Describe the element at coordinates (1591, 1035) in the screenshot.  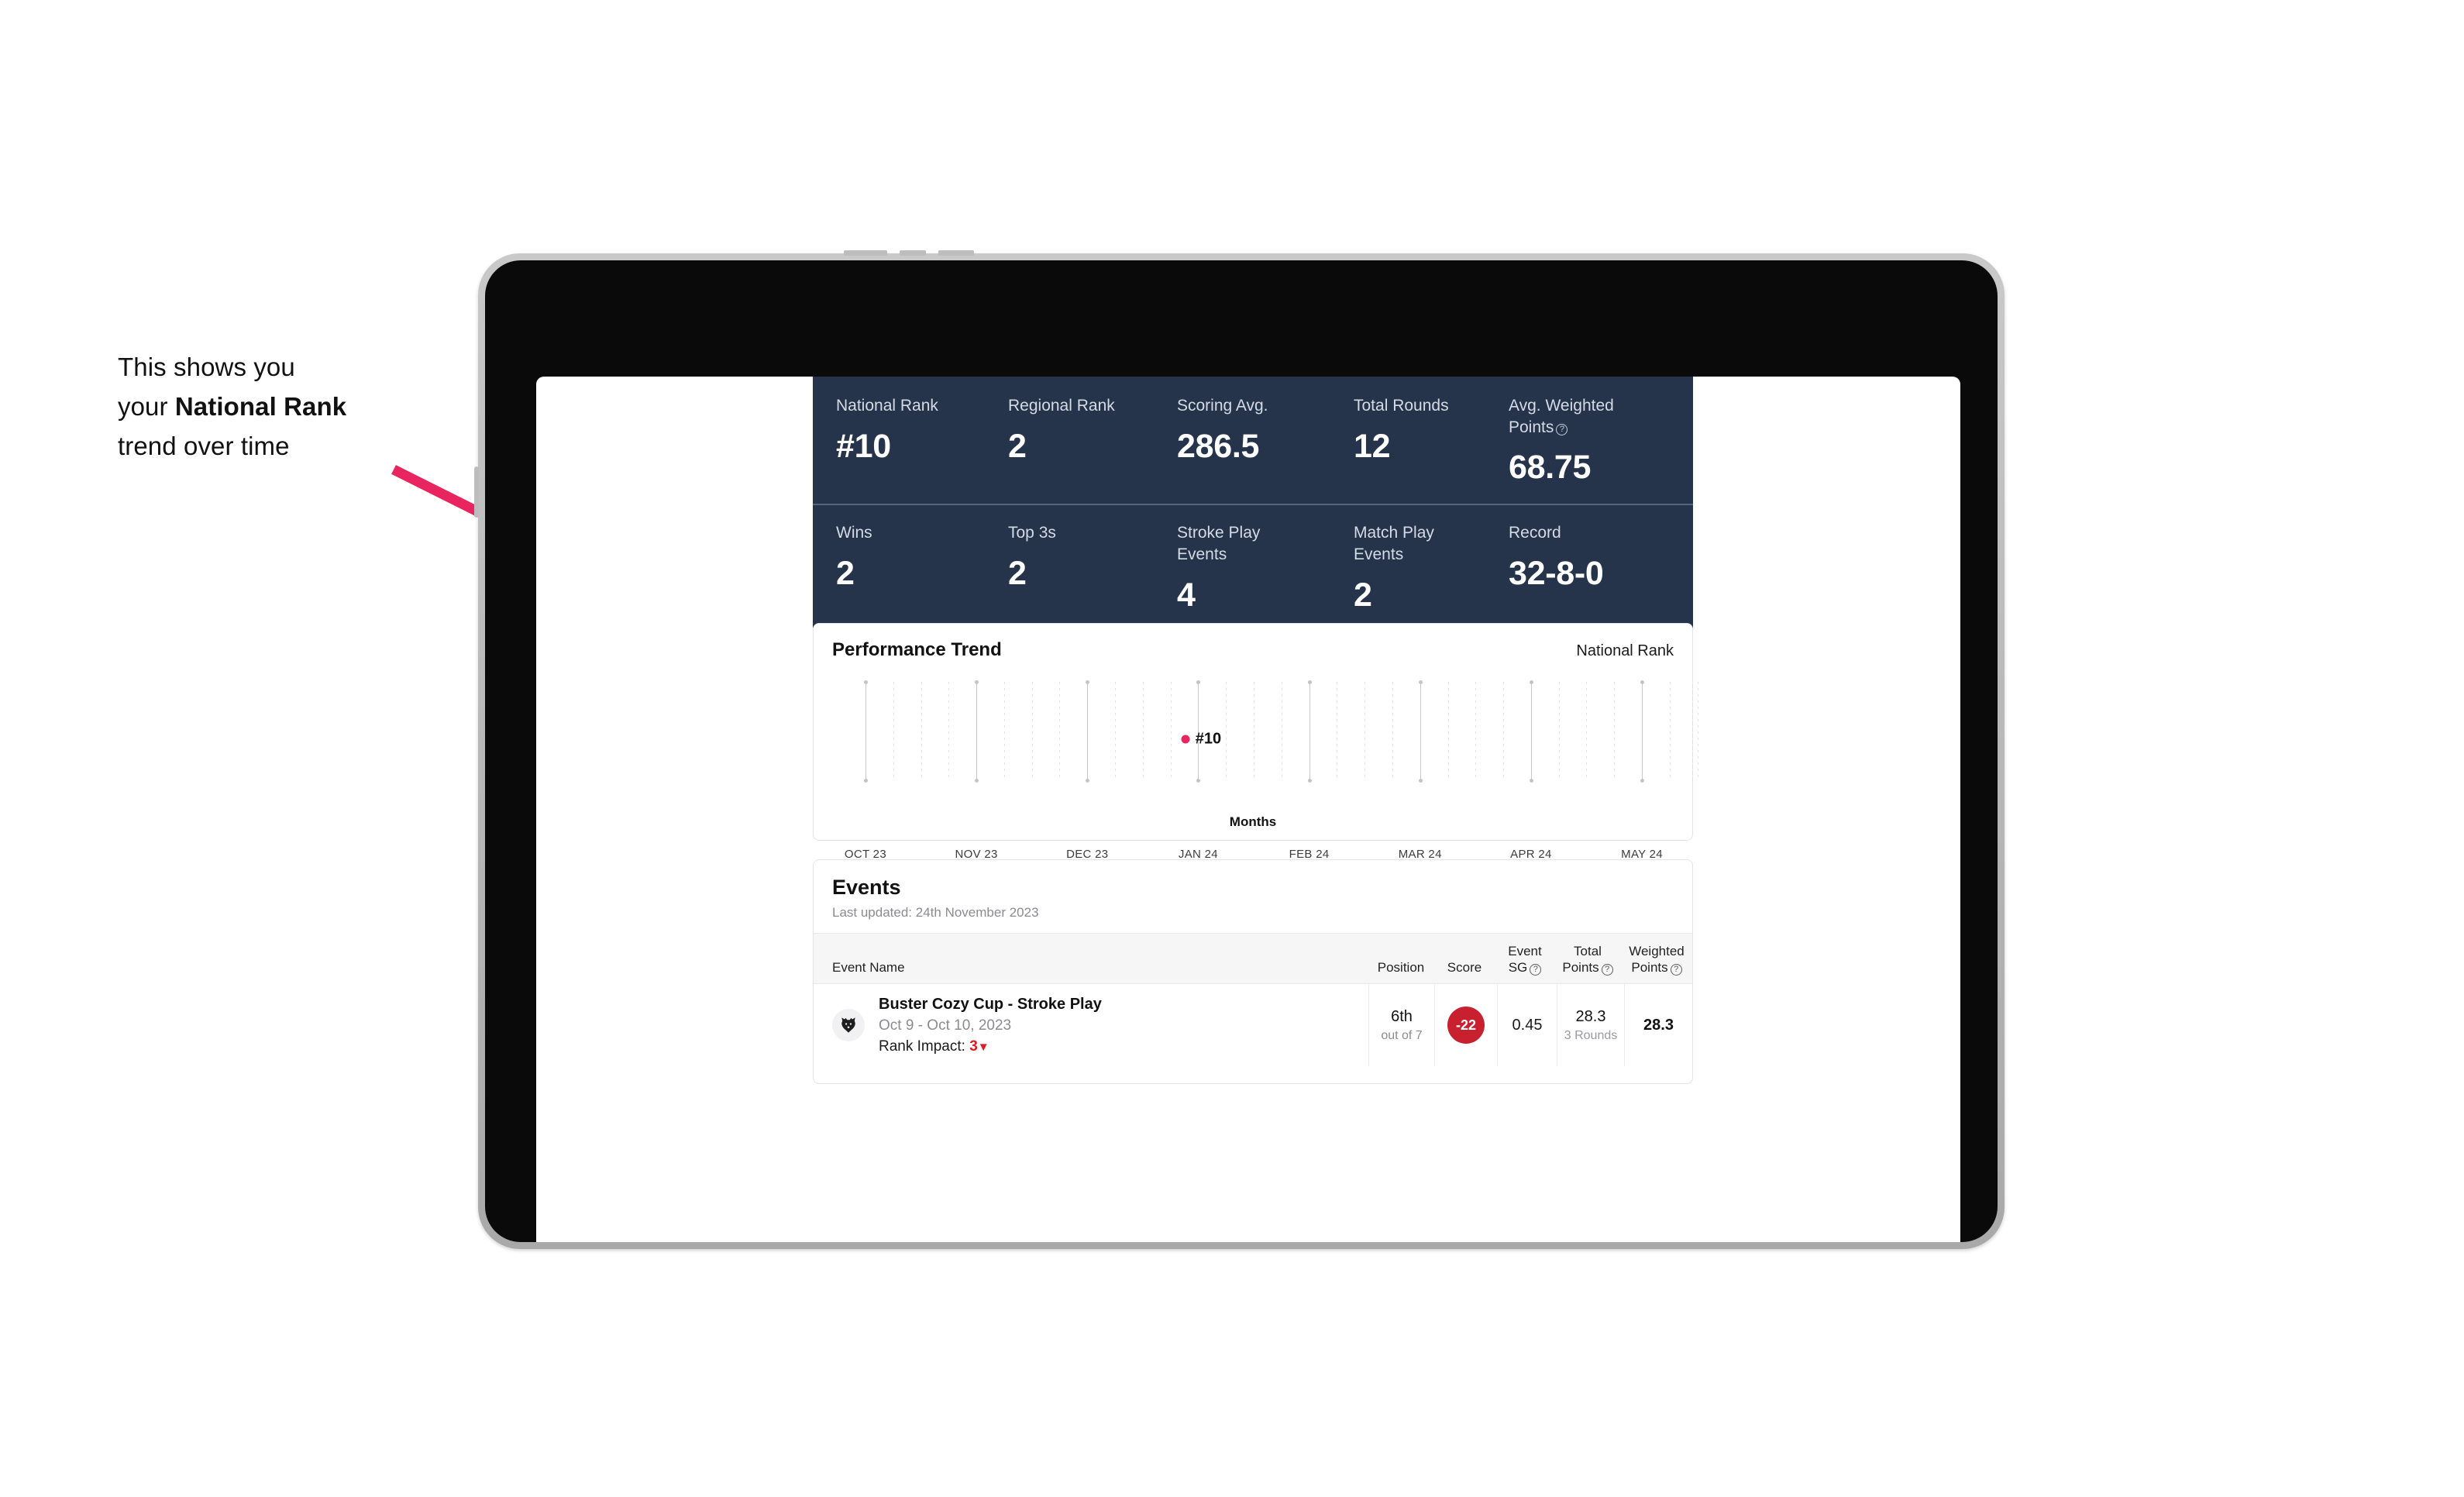
I see `total-points-sub: 3 Rounds` at that location.